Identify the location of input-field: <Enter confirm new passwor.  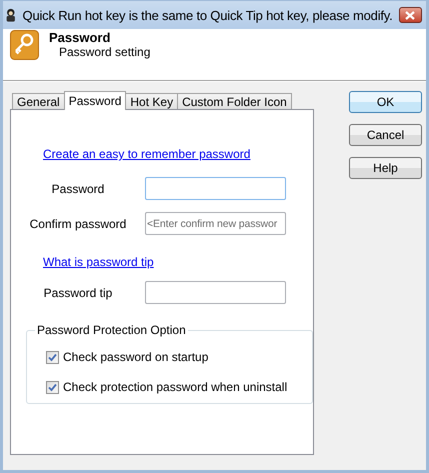
(215, 223).